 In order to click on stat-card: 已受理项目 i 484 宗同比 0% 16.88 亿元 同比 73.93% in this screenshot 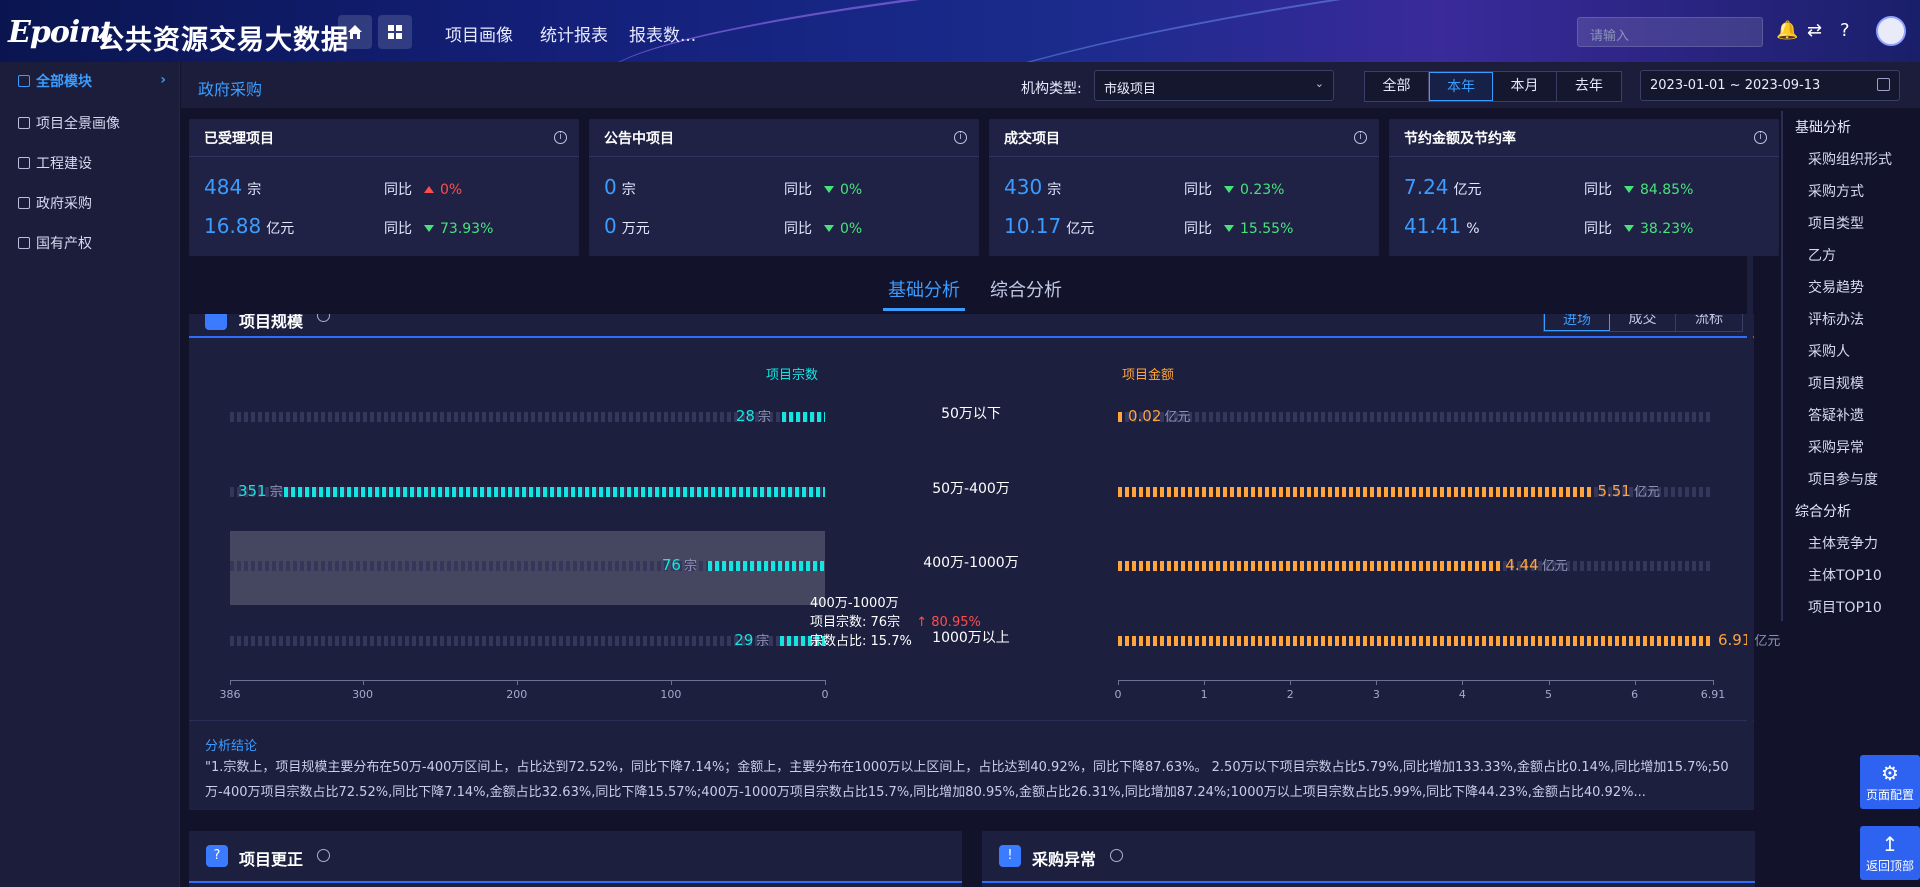, I will do `click(384, 187)`.